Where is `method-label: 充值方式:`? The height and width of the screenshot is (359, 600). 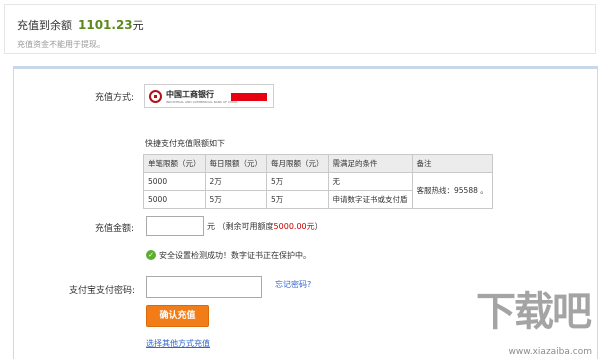 method-label: 充值方式: is located at coordinates (114, 98).